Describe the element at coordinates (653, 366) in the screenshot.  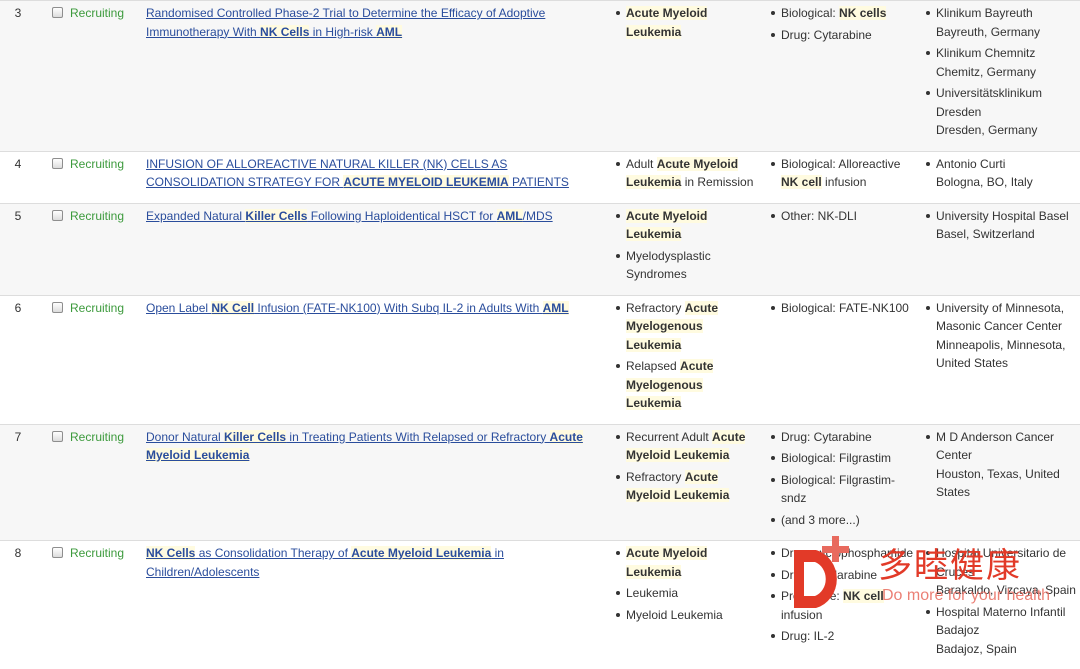
I see `text-segment: Relapsed` at that location.